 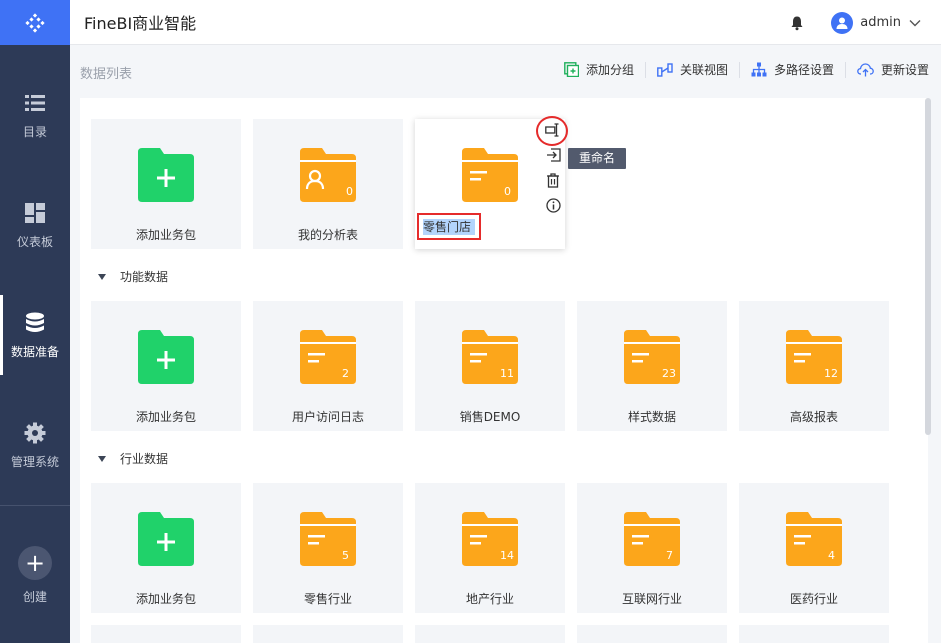 I want to click on card-label: 样式数据, so click(x=651, y=417).